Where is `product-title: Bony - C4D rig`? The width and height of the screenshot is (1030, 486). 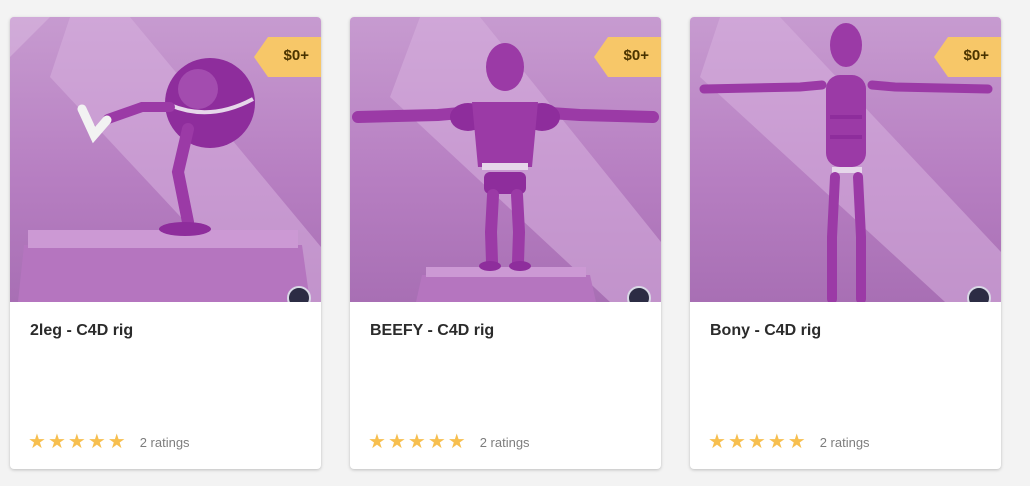 product-title: Bony - C4D rig is located at coordinates (765, 331).